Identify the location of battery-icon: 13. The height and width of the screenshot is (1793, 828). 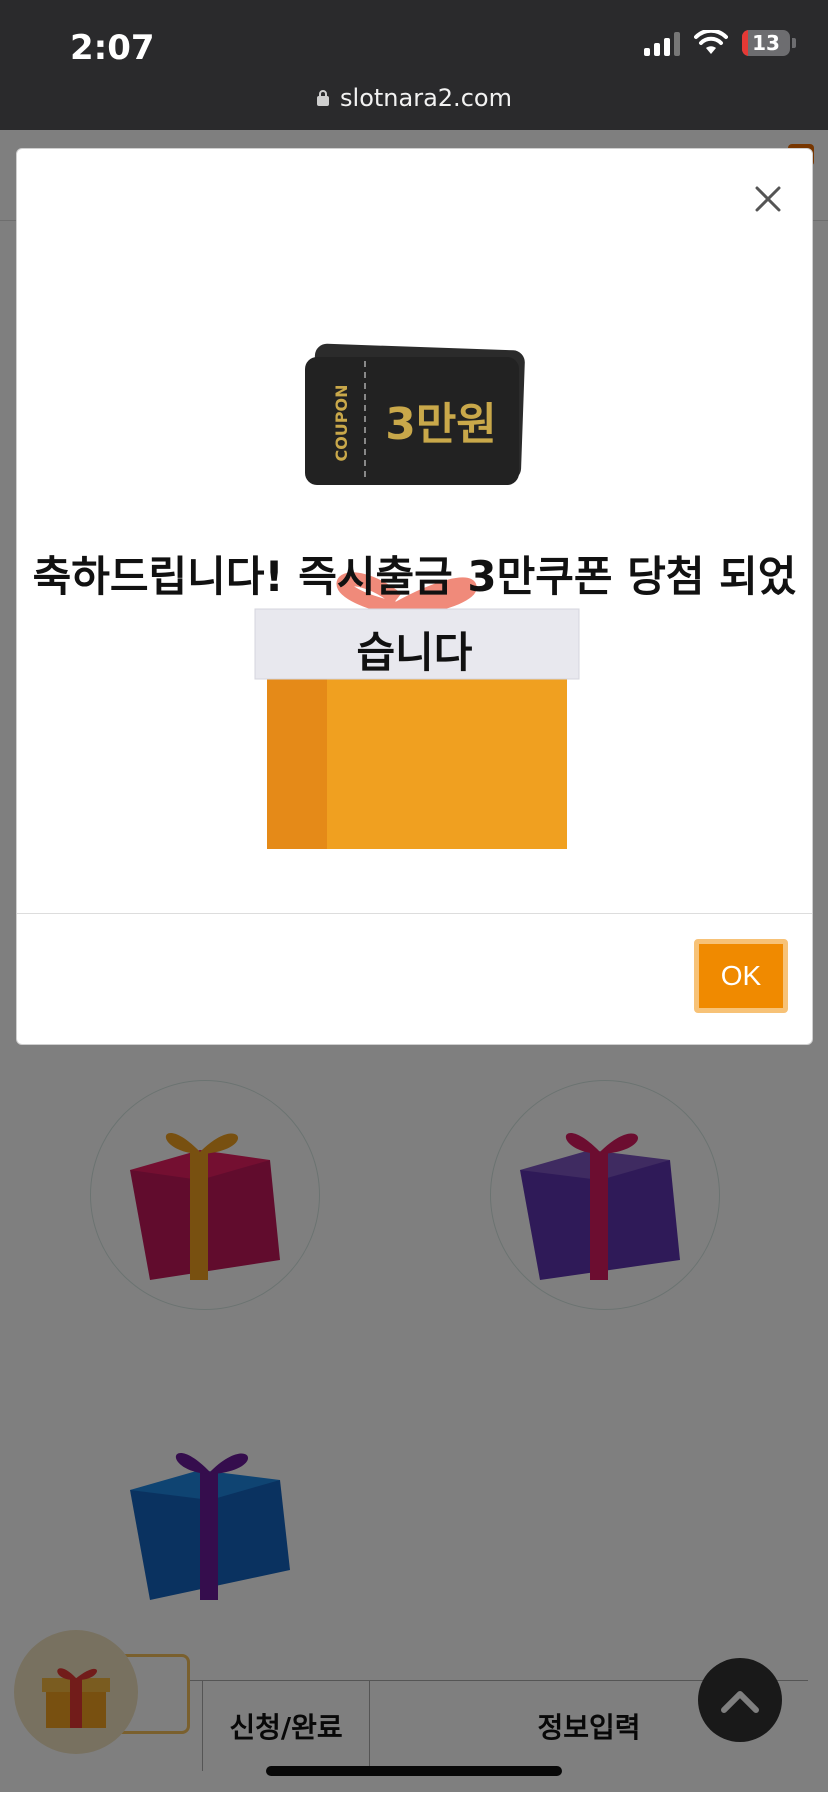
(766, 43).